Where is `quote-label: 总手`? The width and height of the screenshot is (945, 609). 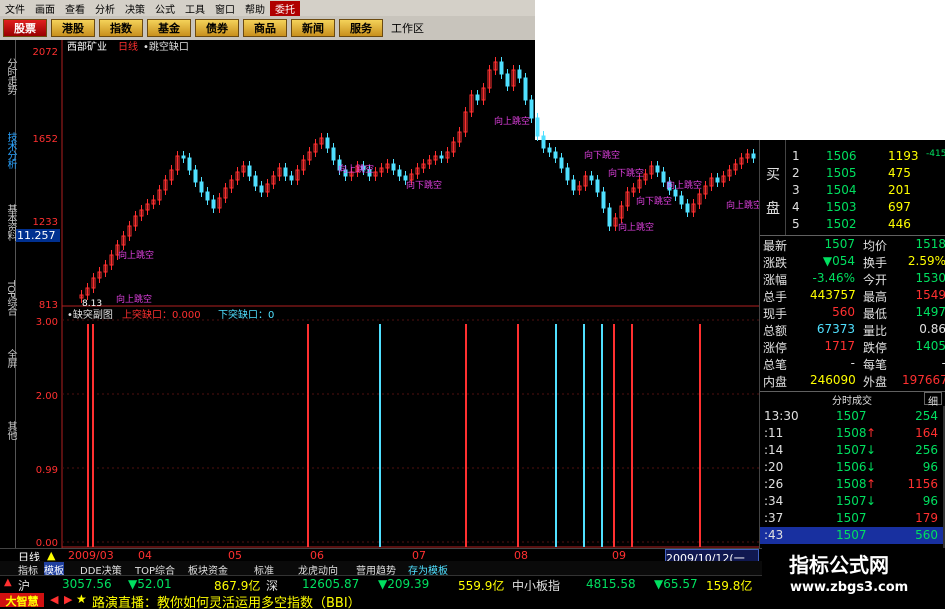
quote-label: 总手 is located at coordinates (775, 297).